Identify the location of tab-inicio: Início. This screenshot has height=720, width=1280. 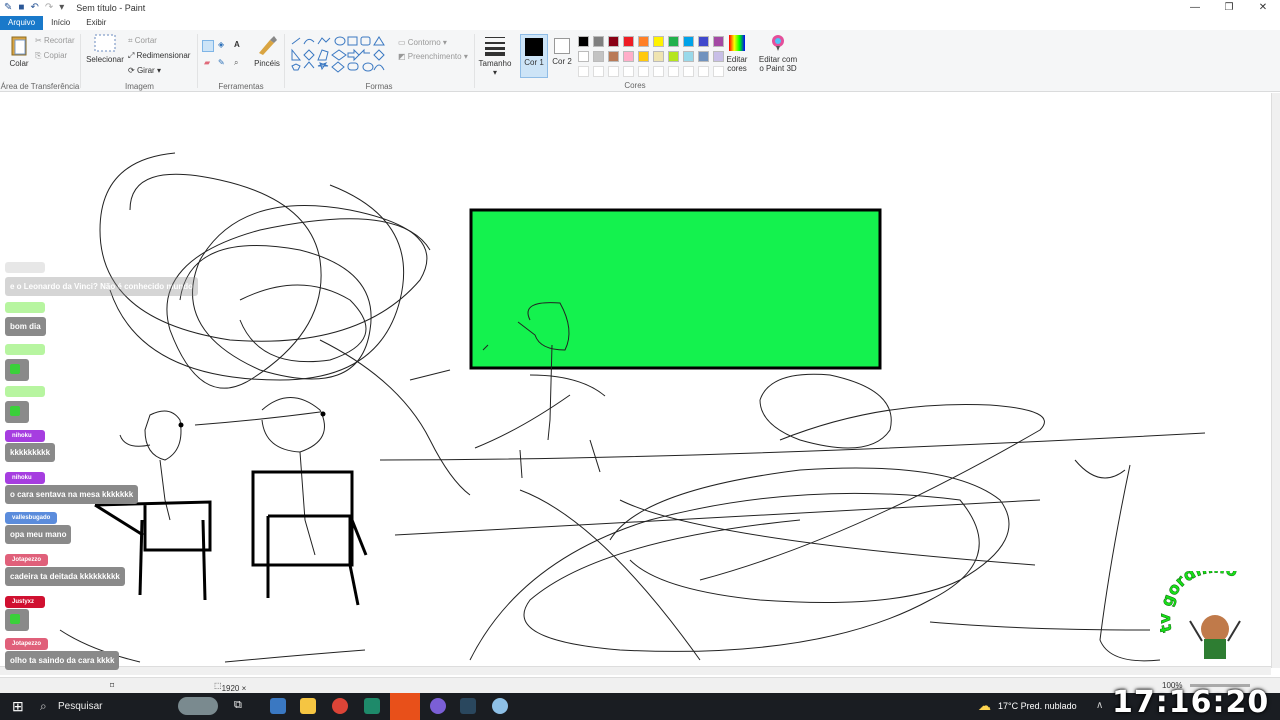
(60, 23).